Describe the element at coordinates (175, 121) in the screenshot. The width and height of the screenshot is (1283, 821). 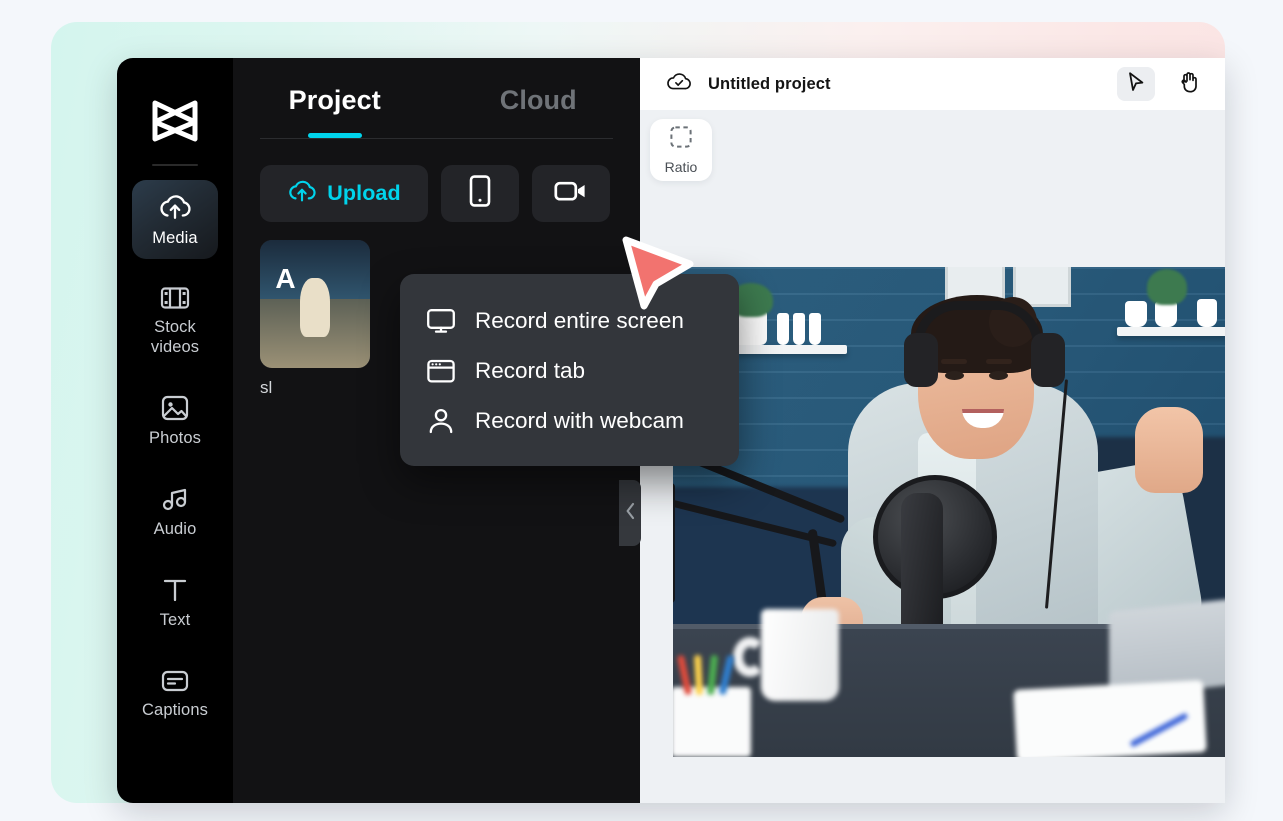
I see `capcut-logo-icon` at that location.